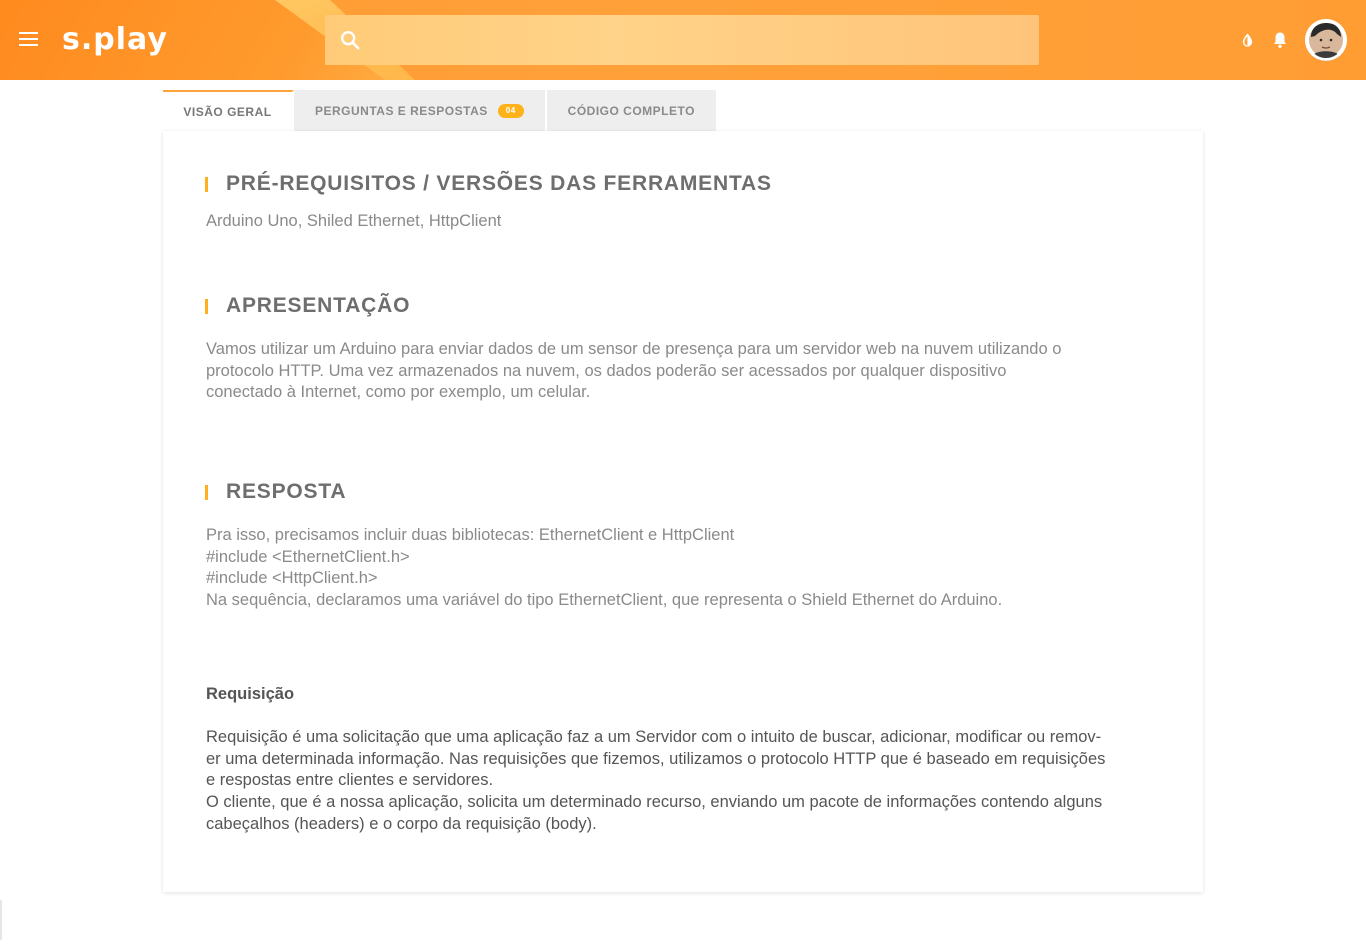  I want to click on search-input, so click(700, 41).